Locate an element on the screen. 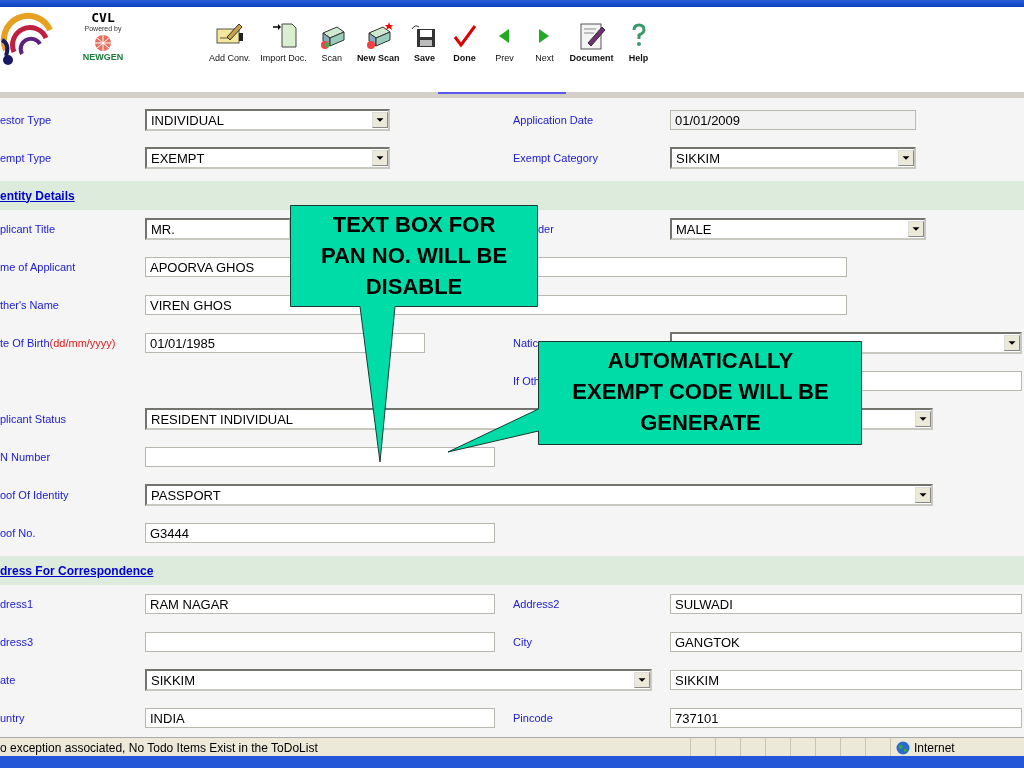 The height and width of the screenshot is (768, 1024). field-label: dress3 is located at coordinates (17, 642).